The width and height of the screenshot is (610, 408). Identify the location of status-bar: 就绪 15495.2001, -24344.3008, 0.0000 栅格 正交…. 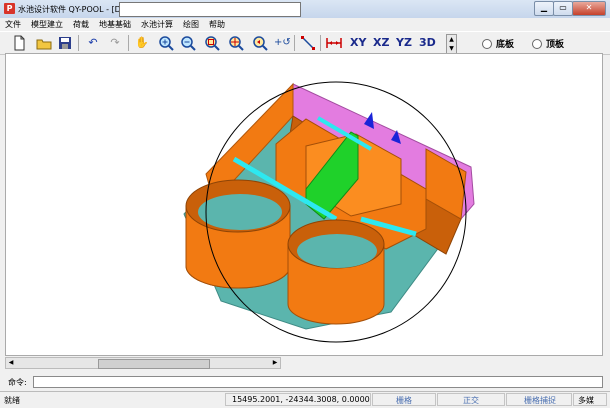
(305, 399).